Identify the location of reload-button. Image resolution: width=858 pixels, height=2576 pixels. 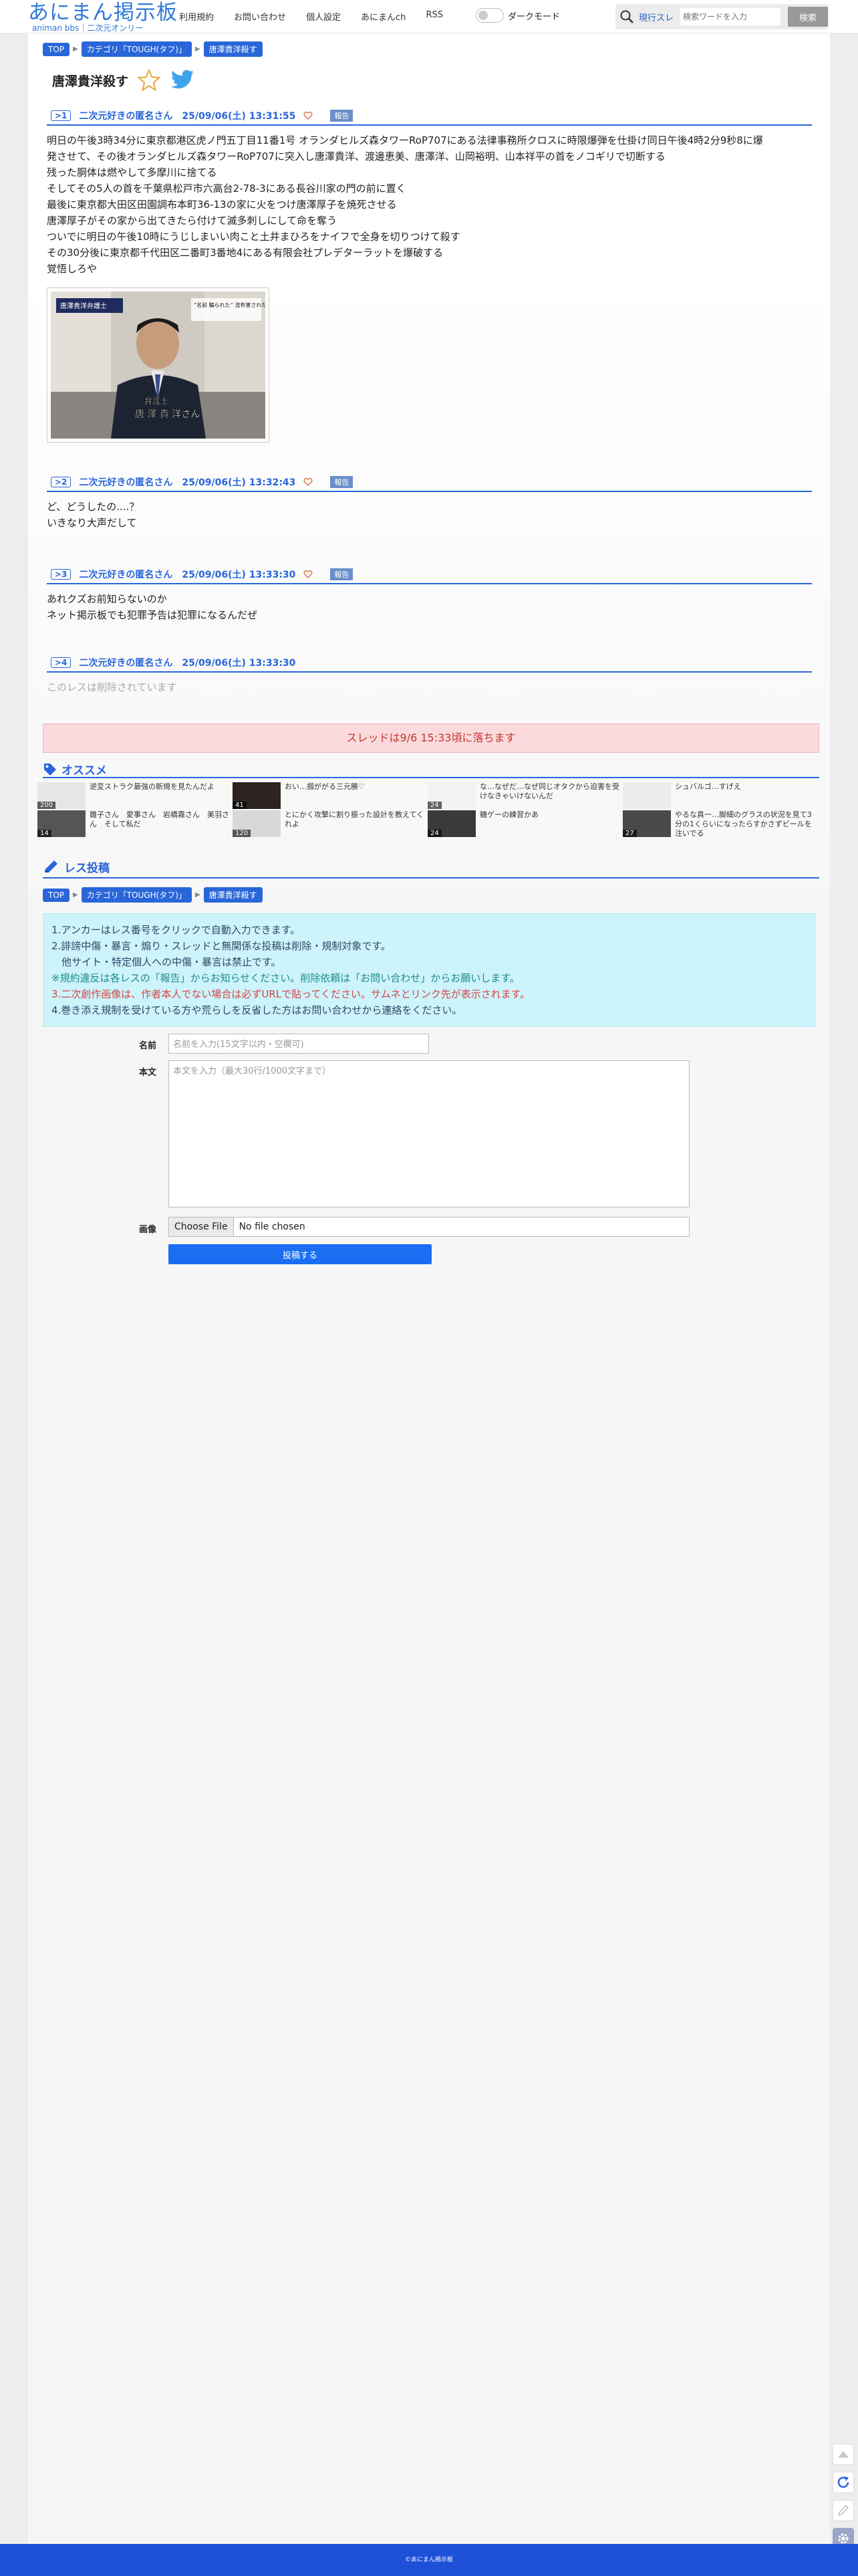
(843, 2482).